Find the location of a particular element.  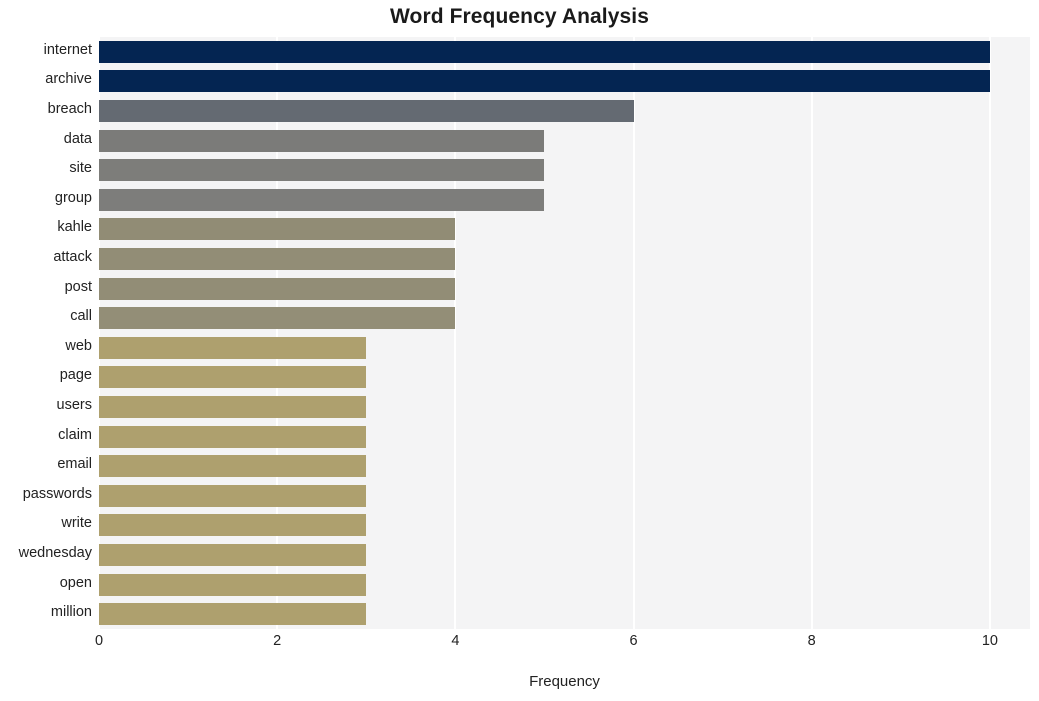

bar-million is located at coordinates (233, 614).